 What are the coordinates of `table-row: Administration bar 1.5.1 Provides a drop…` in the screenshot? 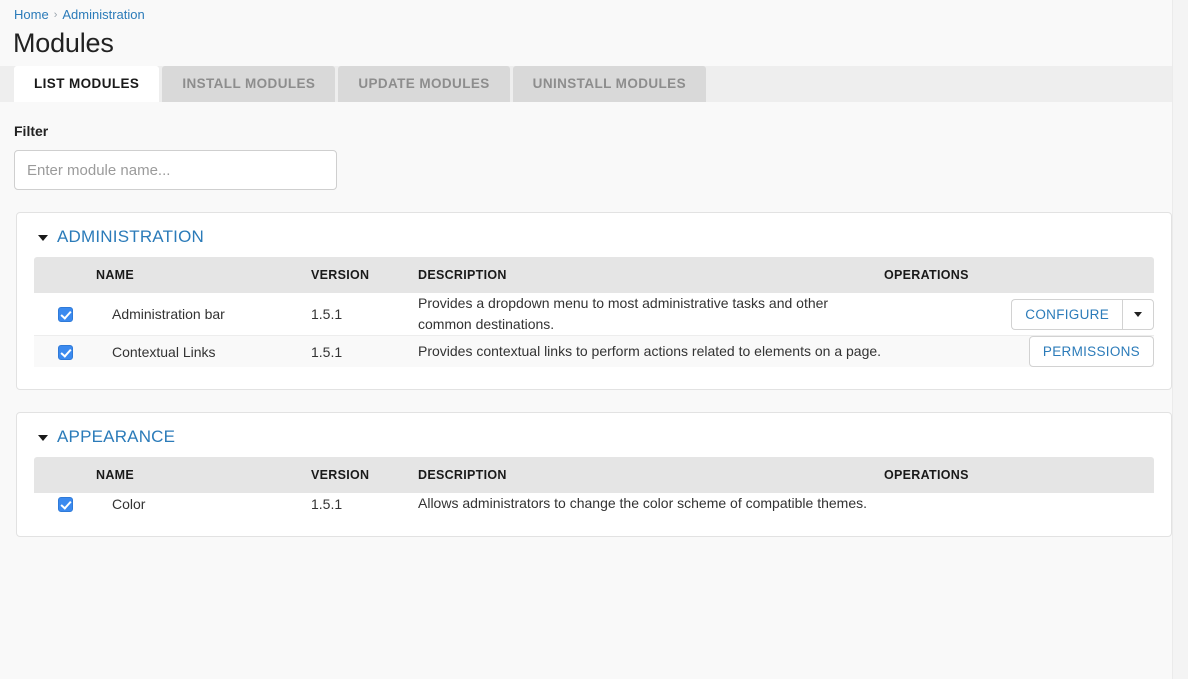 It's located at (594, 314).